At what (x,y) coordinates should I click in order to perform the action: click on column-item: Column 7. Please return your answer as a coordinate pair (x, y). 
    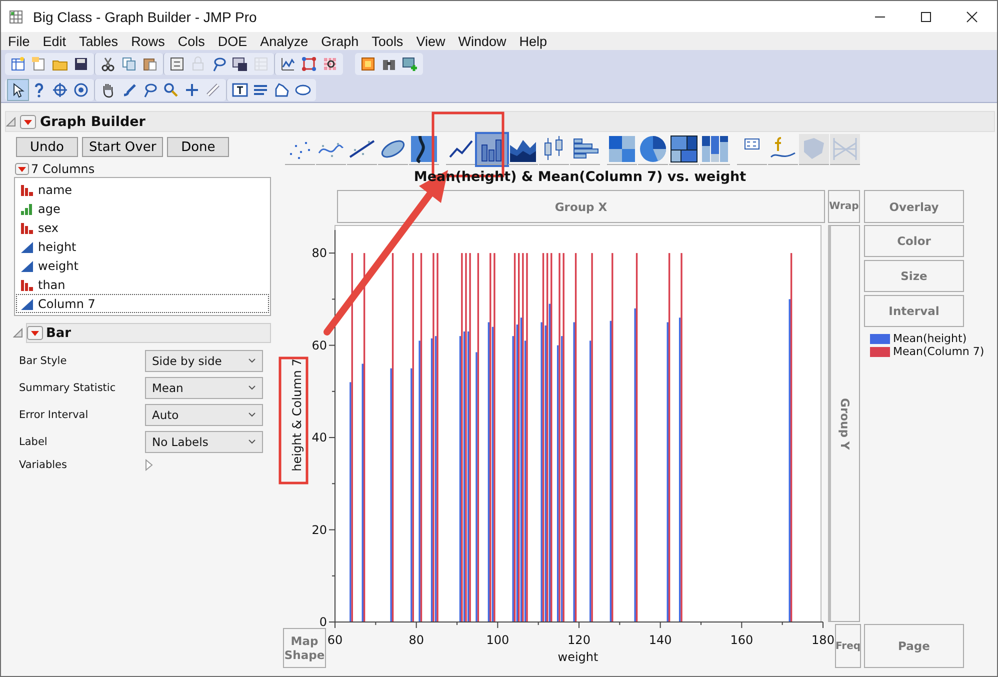
    Looking at the image, I should click on (142, 303).